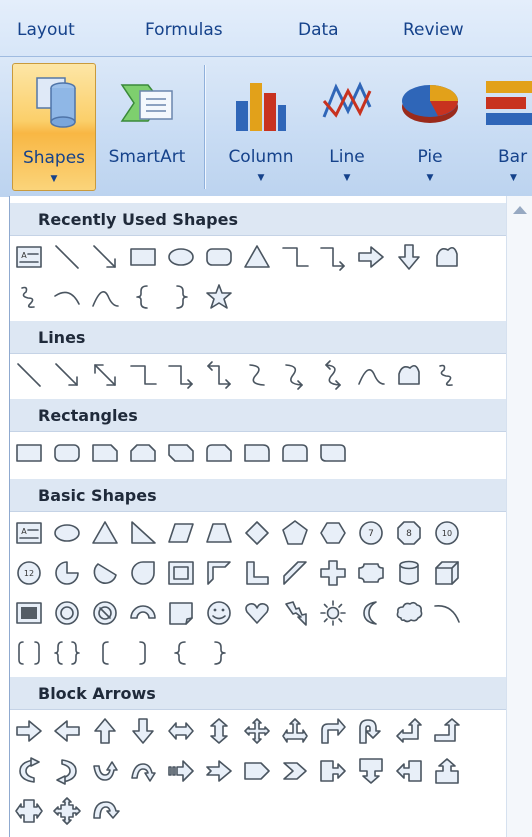 This screenshot has width=532, height=837. Describe the element at coordinates (409, 771) in the screenshot. I see `left-arrow-callout-shape-icon` at that location.